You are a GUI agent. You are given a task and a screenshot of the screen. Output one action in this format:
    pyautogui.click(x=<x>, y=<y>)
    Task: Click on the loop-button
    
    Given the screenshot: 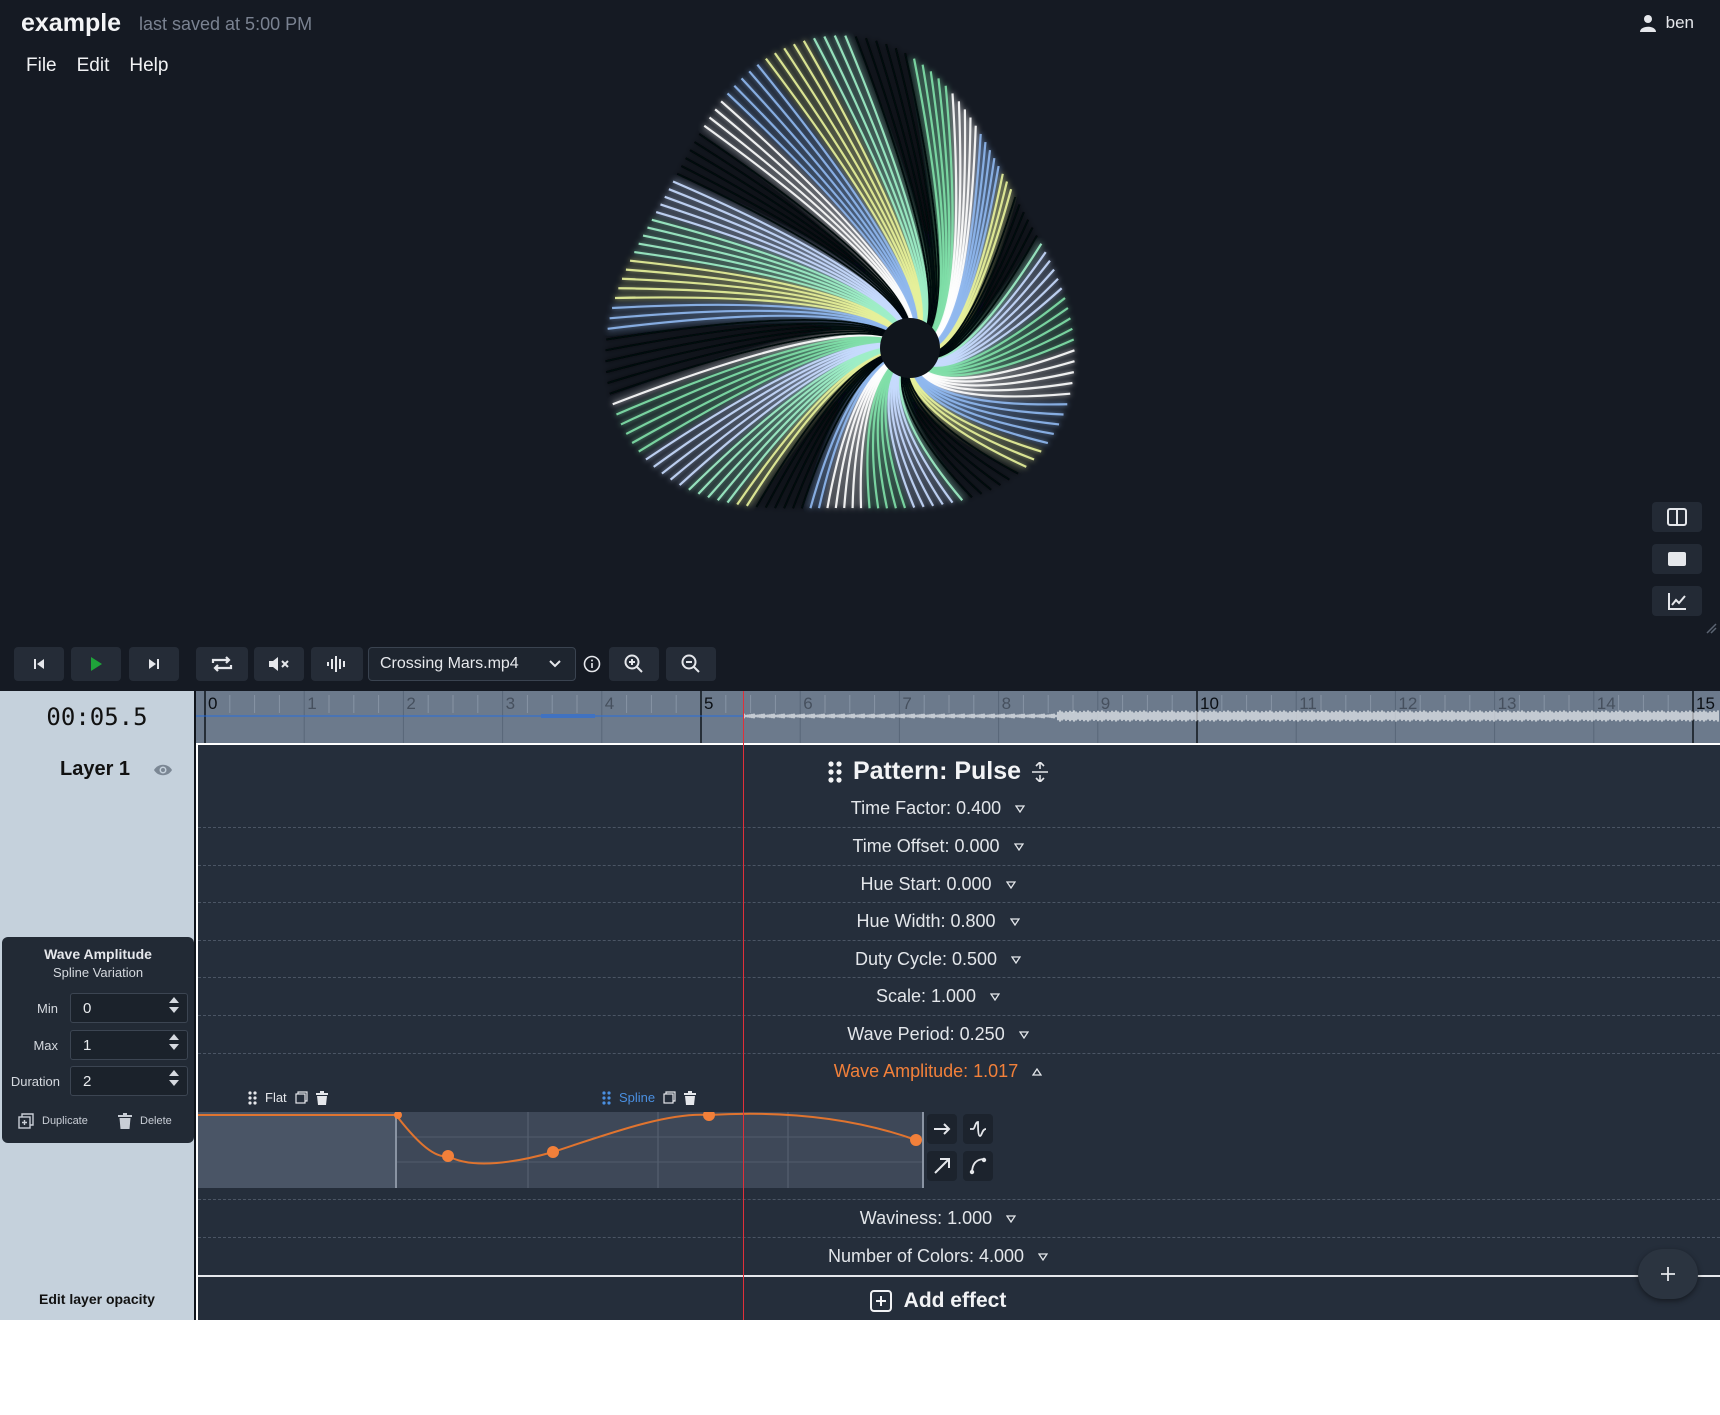 What is the action you would take?
    pyautogui.click(x=222, y=664)
    